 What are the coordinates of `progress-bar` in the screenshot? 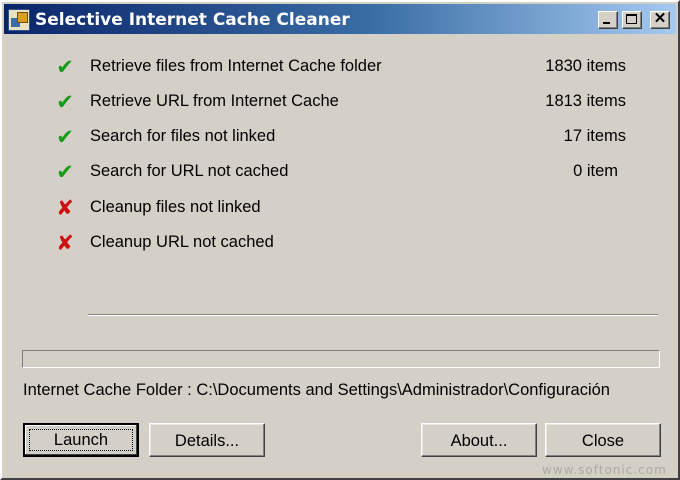 It's located at (341, 359).